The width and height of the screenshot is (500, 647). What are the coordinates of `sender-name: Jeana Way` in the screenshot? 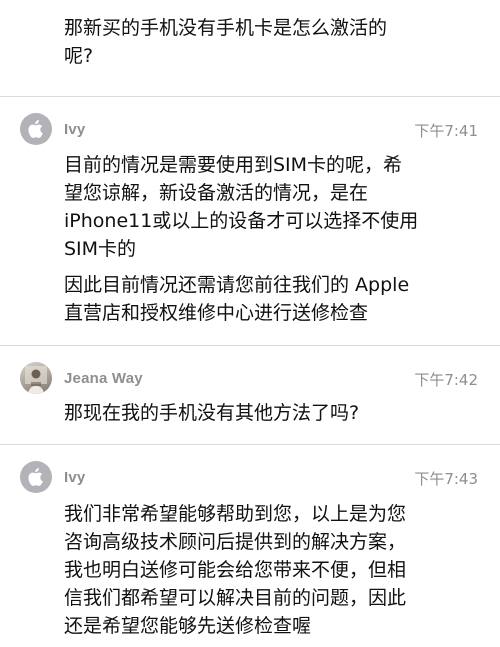 It's located at (103, 378).